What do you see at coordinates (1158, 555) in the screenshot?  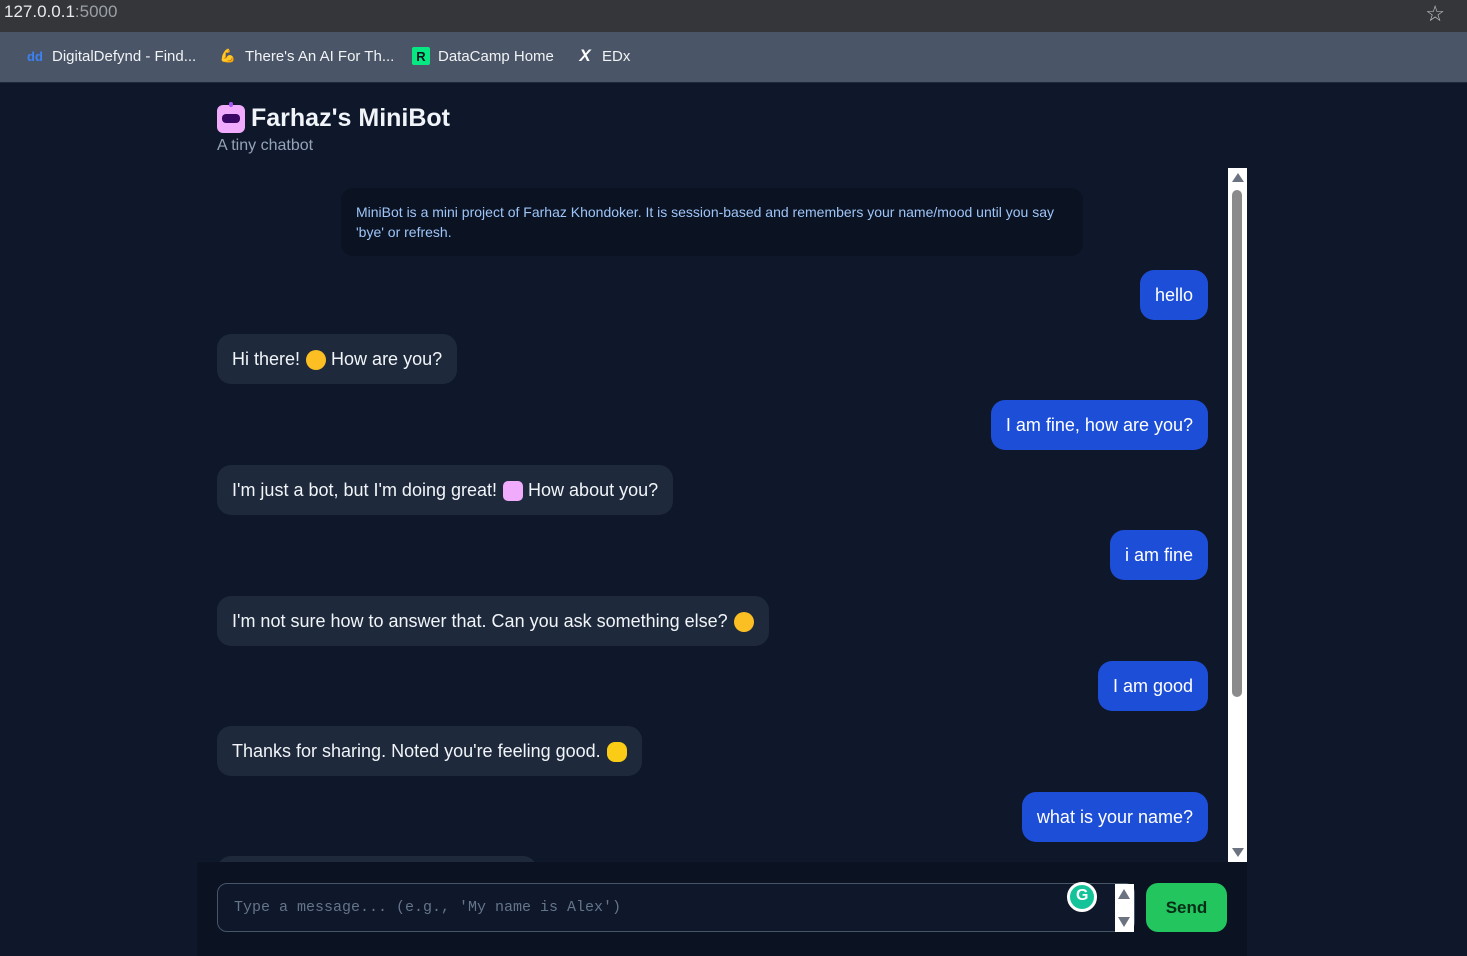 I see `user-message: i am fine` at bounding box center [1158, 555].